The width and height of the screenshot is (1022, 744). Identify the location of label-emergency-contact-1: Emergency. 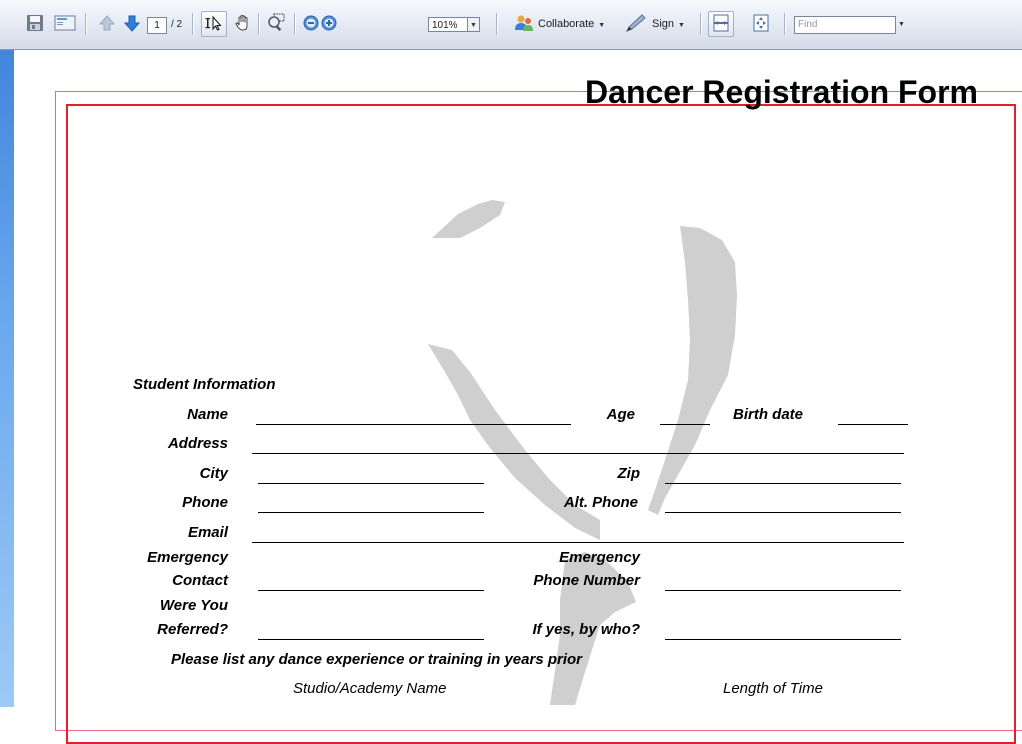
(187, 557).